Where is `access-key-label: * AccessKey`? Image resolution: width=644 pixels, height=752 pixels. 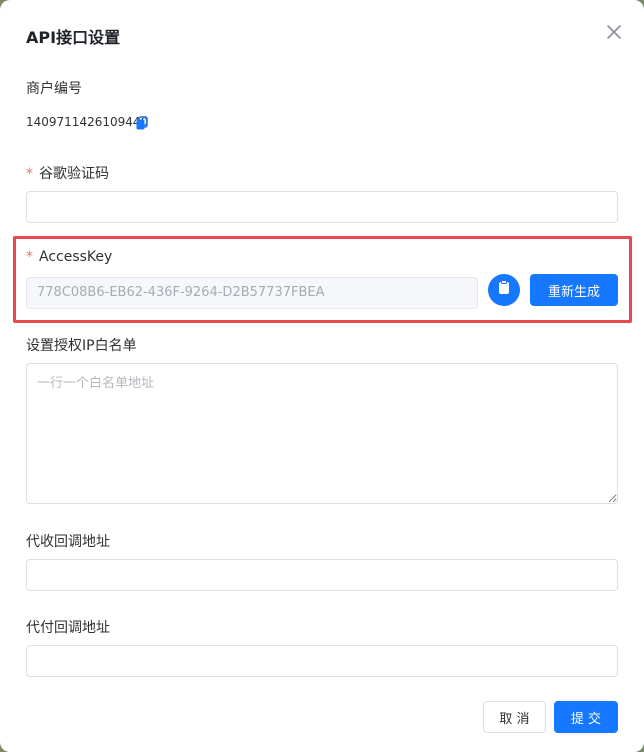 access-key-label: * AccessKey is located at coordinates (69, 257).